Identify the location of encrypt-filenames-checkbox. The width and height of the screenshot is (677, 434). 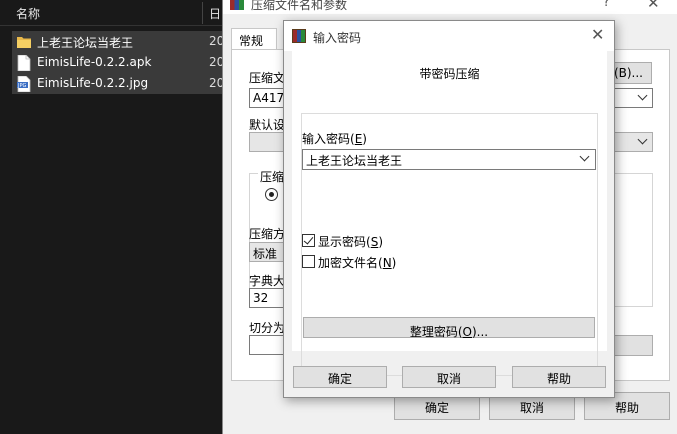
(308, 261).